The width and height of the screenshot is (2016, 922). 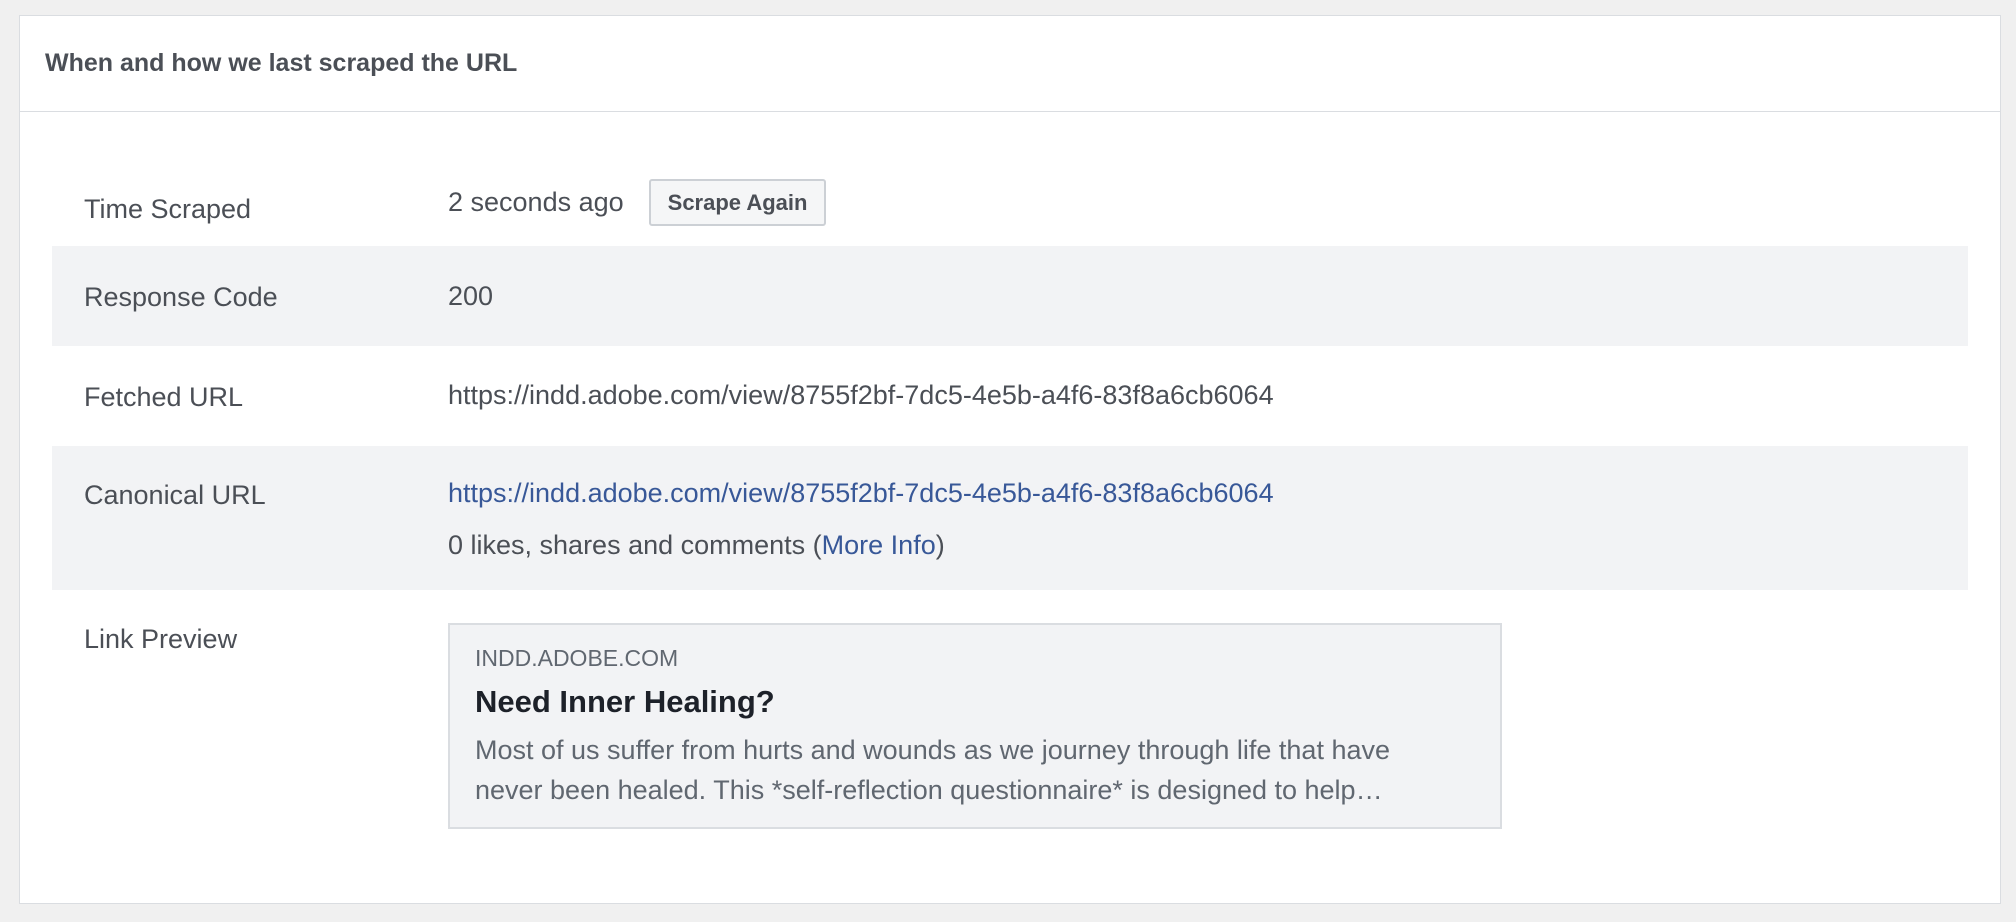 What do you see at coordinates (161, 639) in the screenshot?
I see `link-preview-label: Link Preview` at bounding box center [161, 639].